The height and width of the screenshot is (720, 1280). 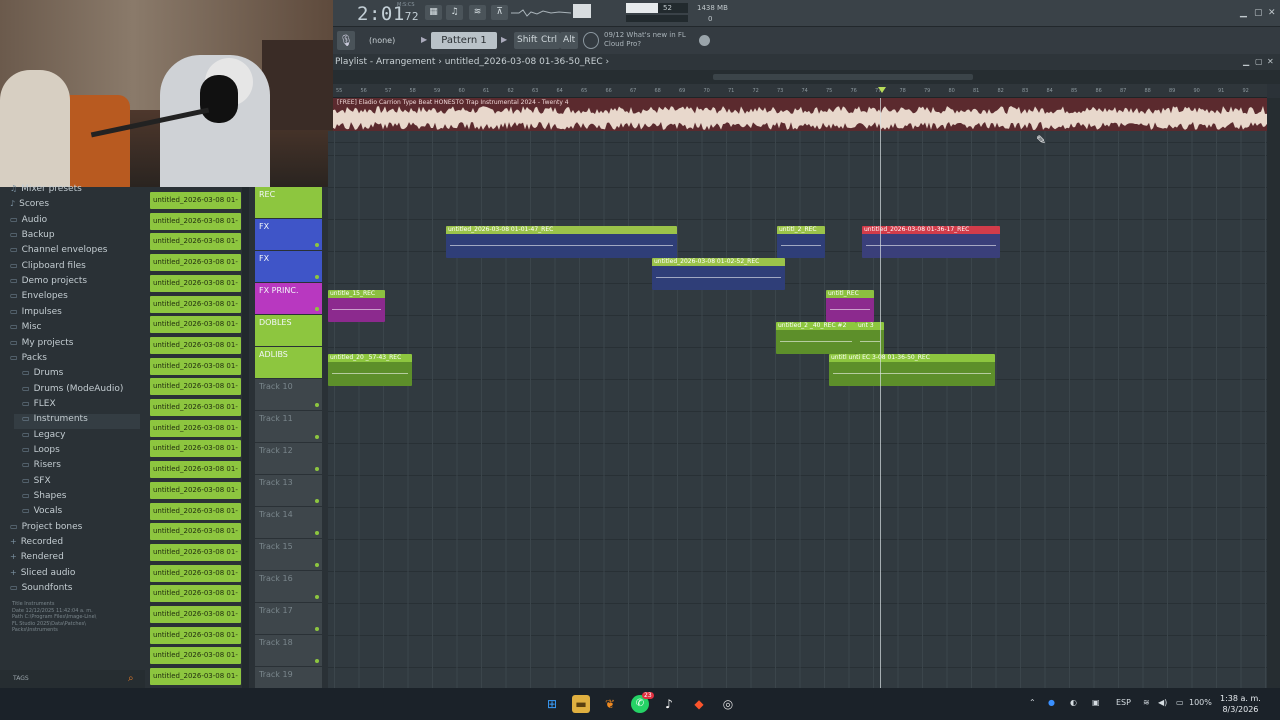 What do you see at coordinates (582, 11) in the screenshot?
I see `master-volume-icon` at bounding box center [582, 11].